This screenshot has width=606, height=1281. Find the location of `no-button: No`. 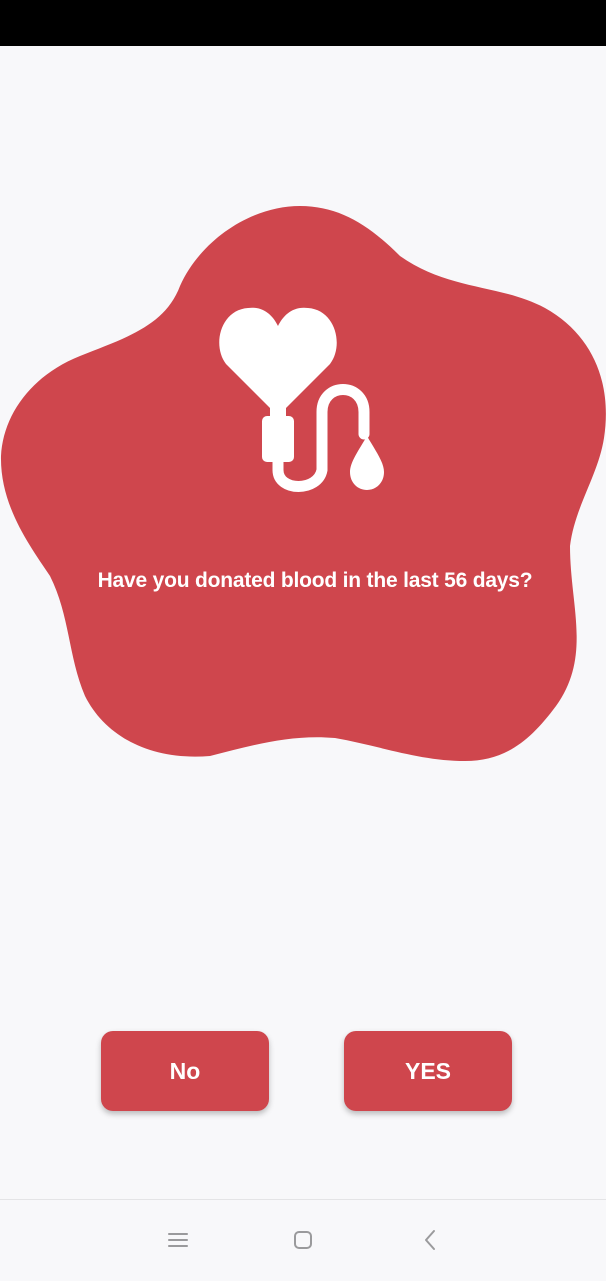

no-button: No is located at coordinates (185, 1071).